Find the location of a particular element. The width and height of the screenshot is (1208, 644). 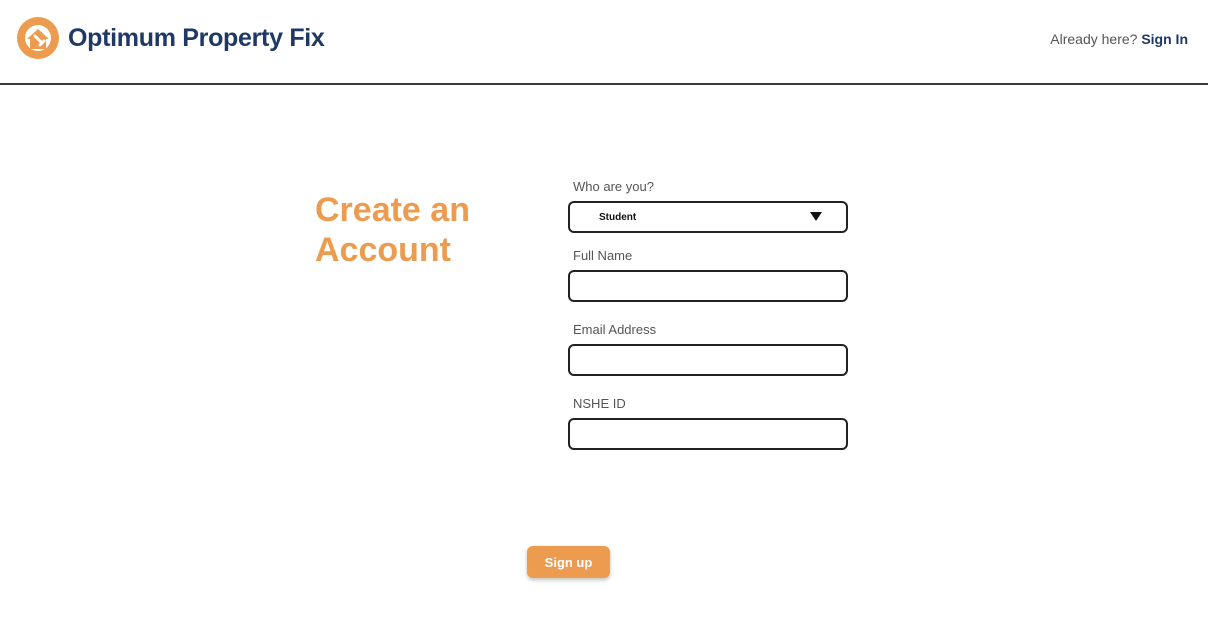

email-field-box is located at coordinates (708, 360).